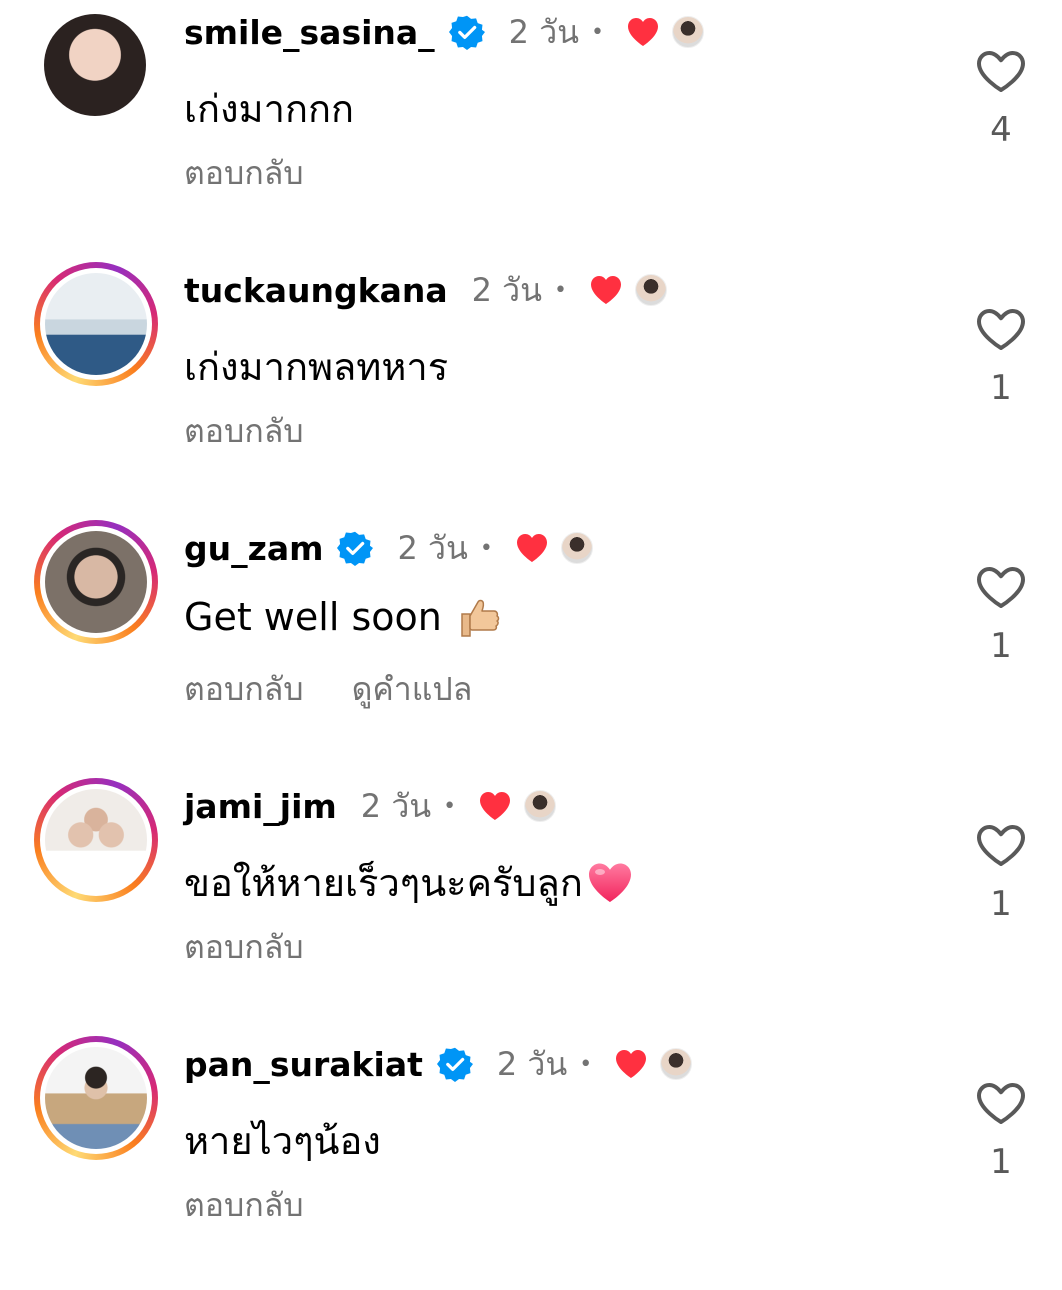  What do you see at coordinates (313, 617) in the screenshot?
I see `comment-text-content: Get well soon` at bounding box center [313, 617].